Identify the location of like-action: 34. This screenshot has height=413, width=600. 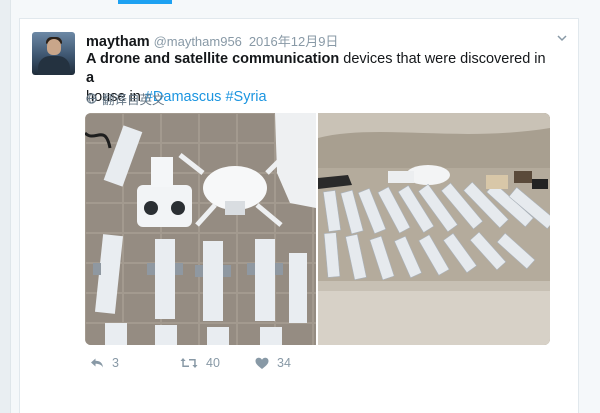
(273, 363).